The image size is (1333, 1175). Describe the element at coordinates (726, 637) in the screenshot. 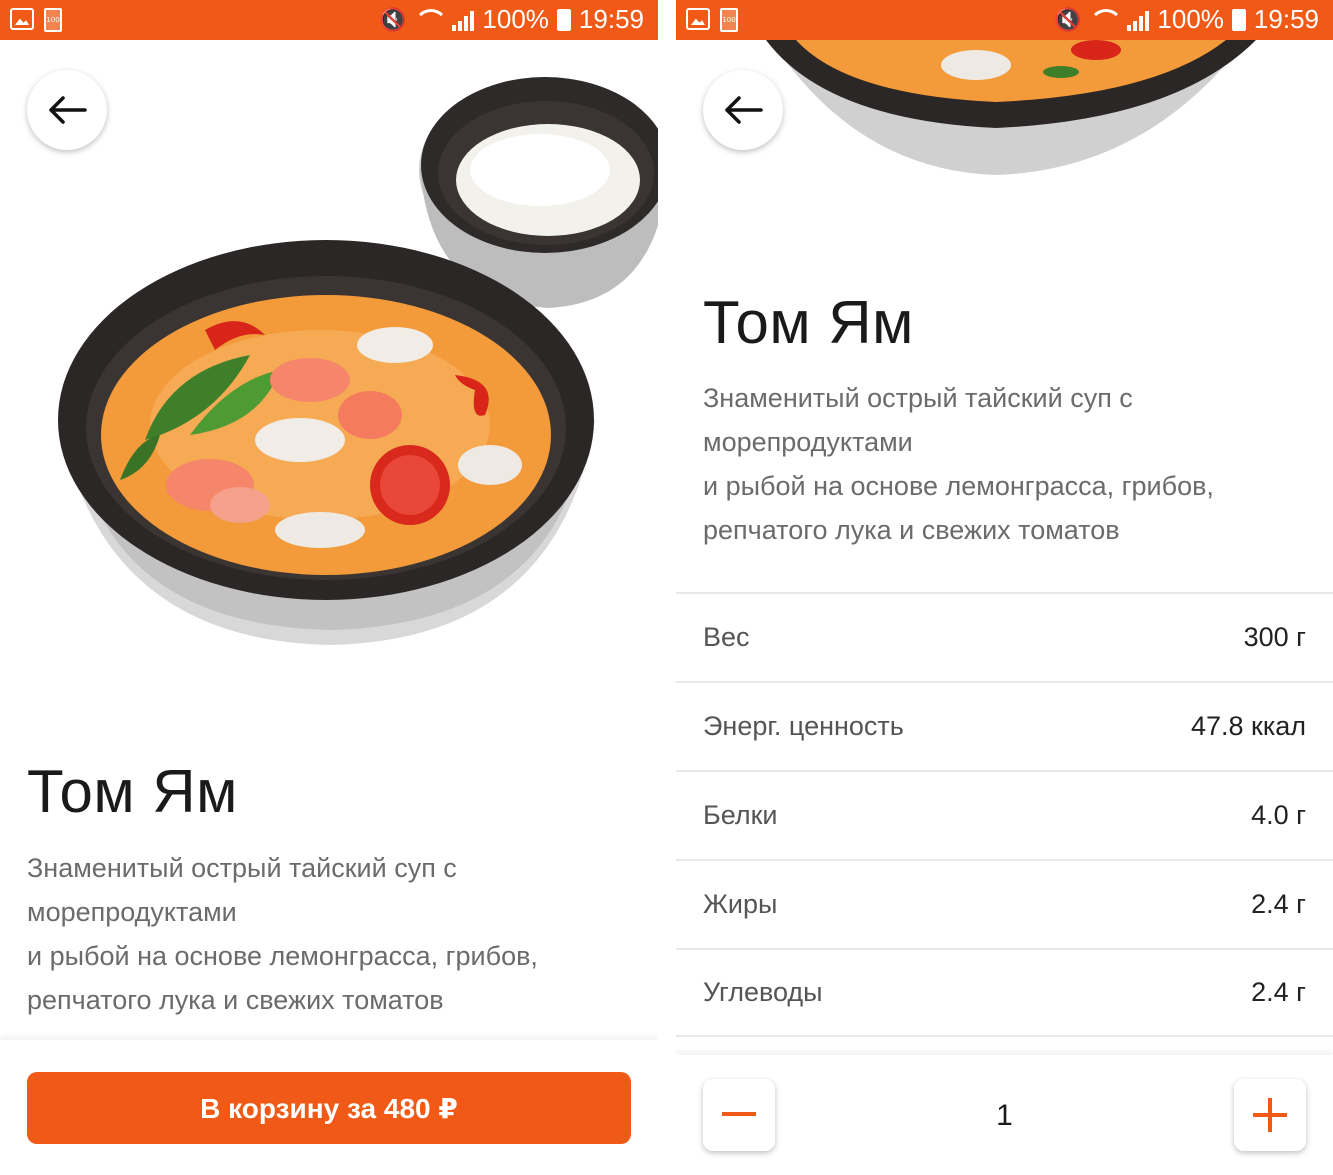

I see `nutrition-label: Вес` at that location.